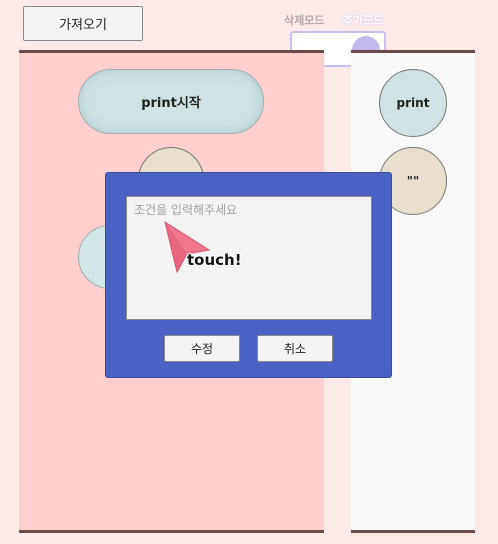 This screenshot has width=498, height=544. I want to click on cancel-button: 취소, so click(295, 348).